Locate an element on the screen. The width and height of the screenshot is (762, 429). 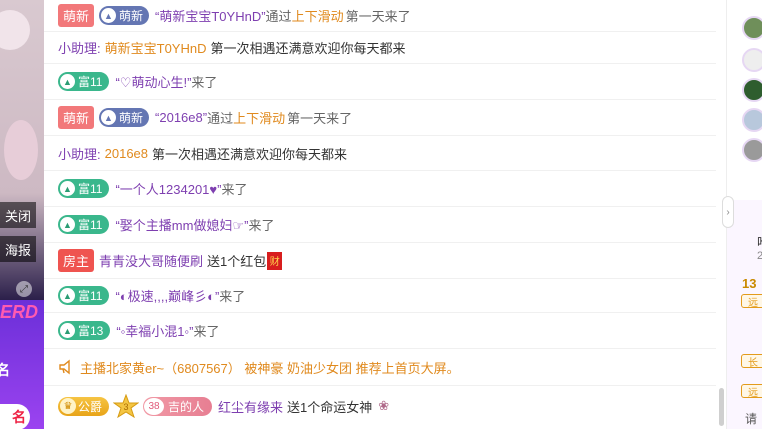
ranking-label: 咐 is located at coordinates (759, 241).